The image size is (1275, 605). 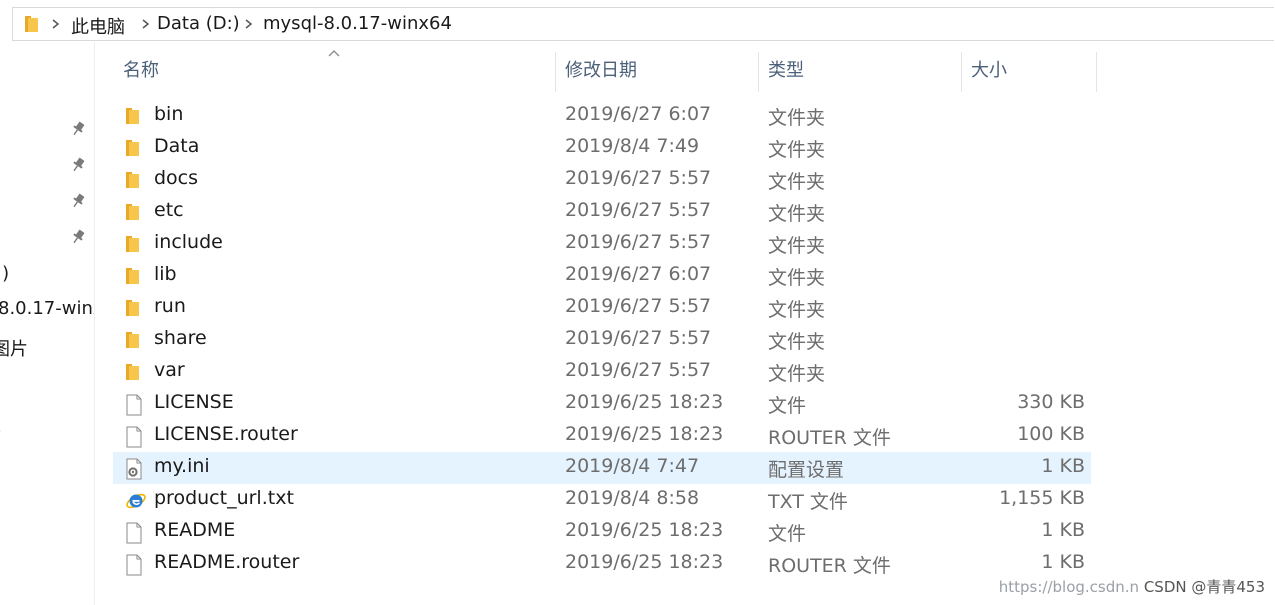 What do you see at coordinates (1069, 587) in the screenshot?
I see `watermark-url: https://blog.csdn.n` at bounding box center [1069, 587].